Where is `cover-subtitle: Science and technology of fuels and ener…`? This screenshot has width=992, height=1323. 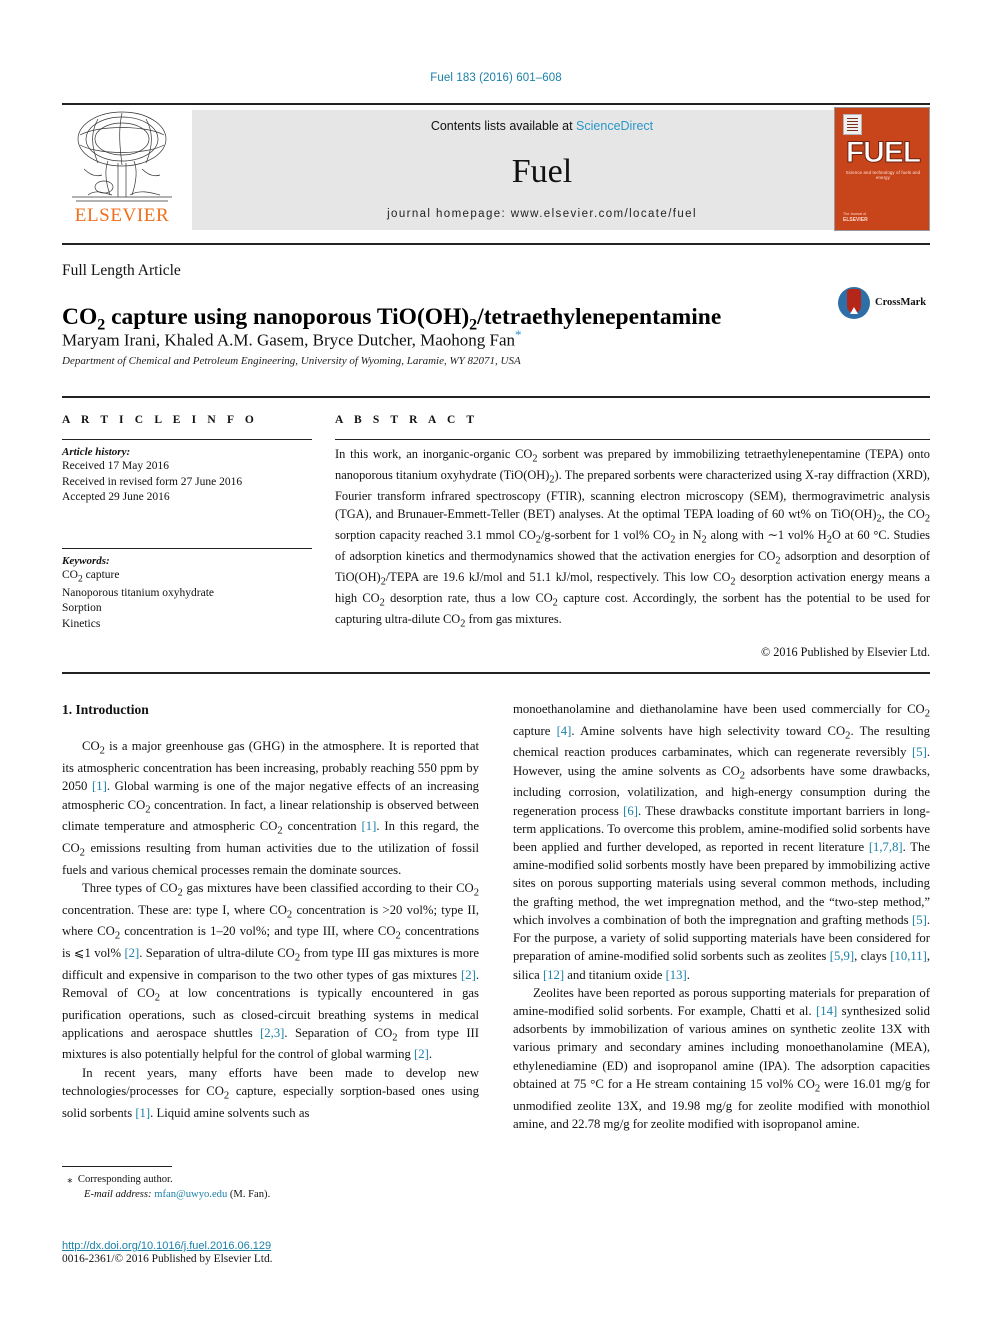 cover-subtitle: Science and technology of fuels and ener… is located at coordinates (883, 175).